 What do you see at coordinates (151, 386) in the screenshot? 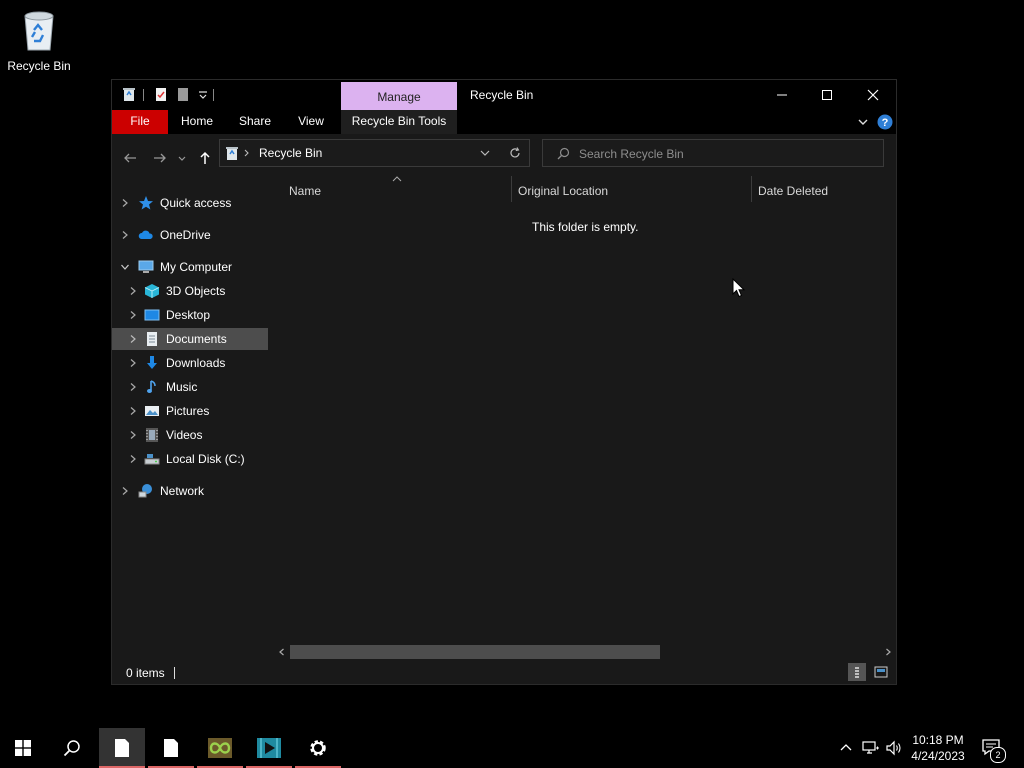
I see `music-note-icon` at bounding box center [151, 386].